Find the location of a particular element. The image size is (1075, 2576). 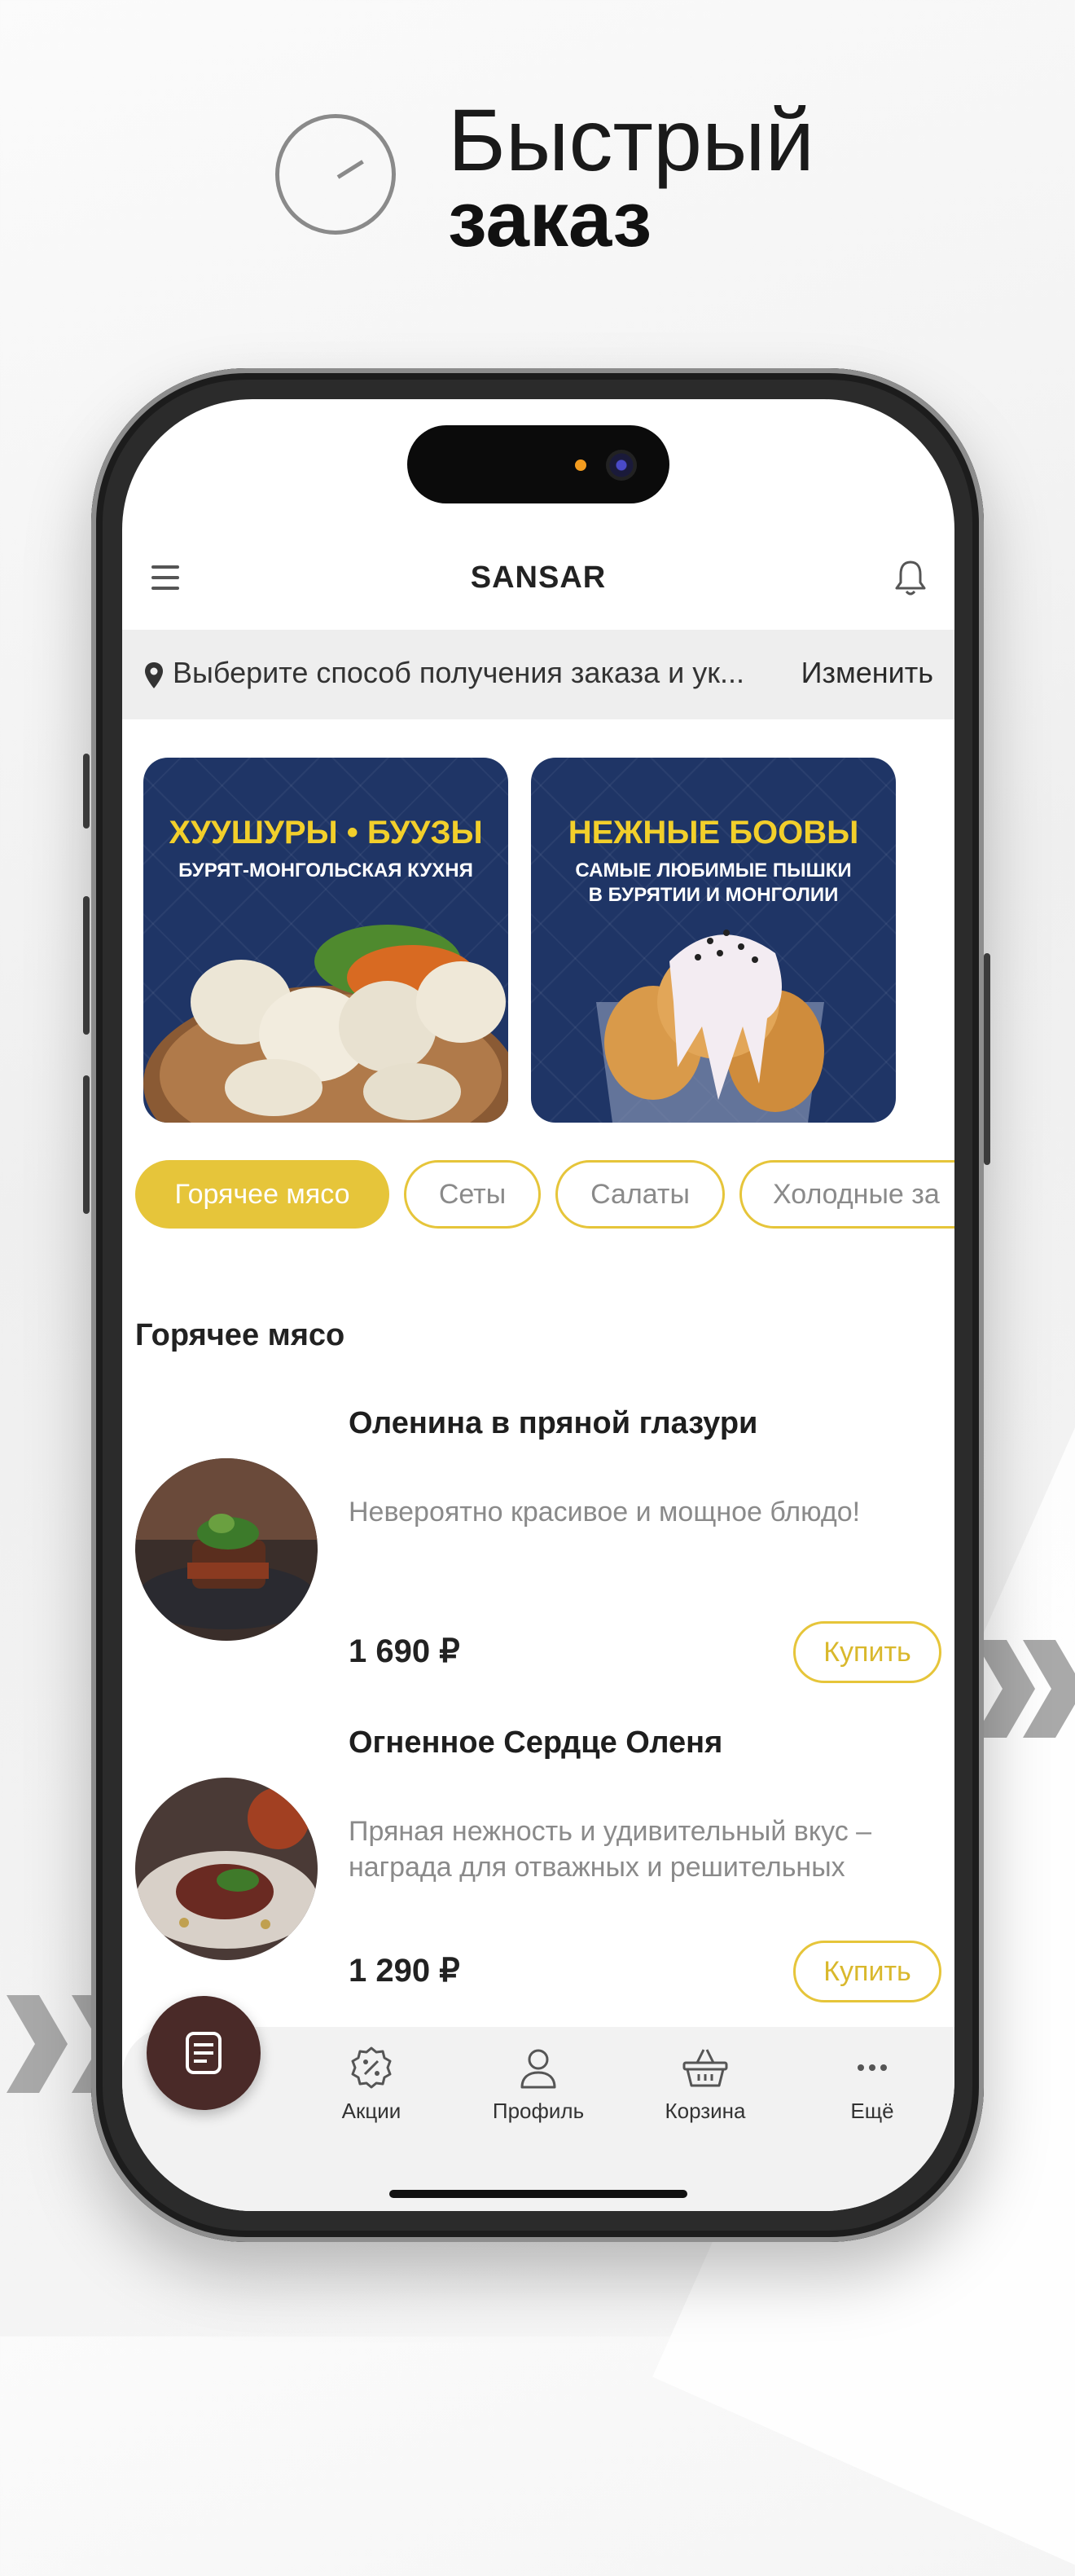

change-address-button: Изменить is located at coordinates (867, 673).